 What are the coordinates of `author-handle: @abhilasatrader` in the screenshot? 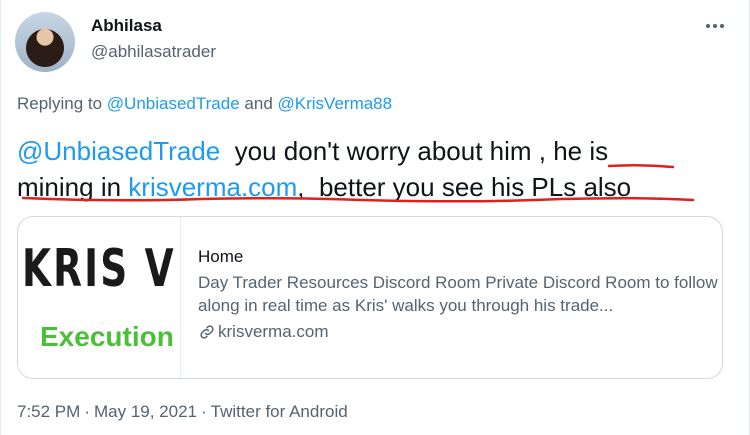 It's located at (153, 52).